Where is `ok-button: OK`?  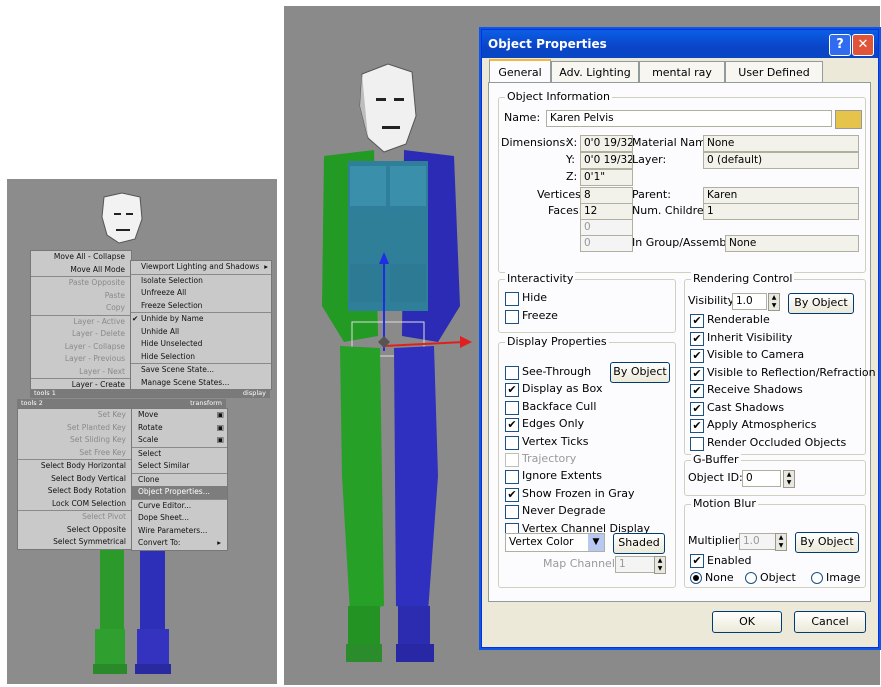
ok-button: OK is located at coordinates (747, 622).